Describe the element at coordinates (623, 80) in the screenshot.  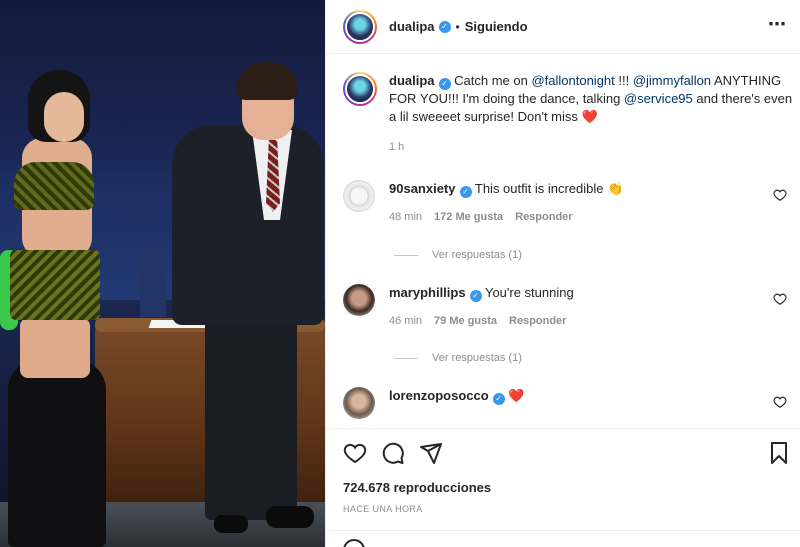
I see `caption-text: !!!` at that location.